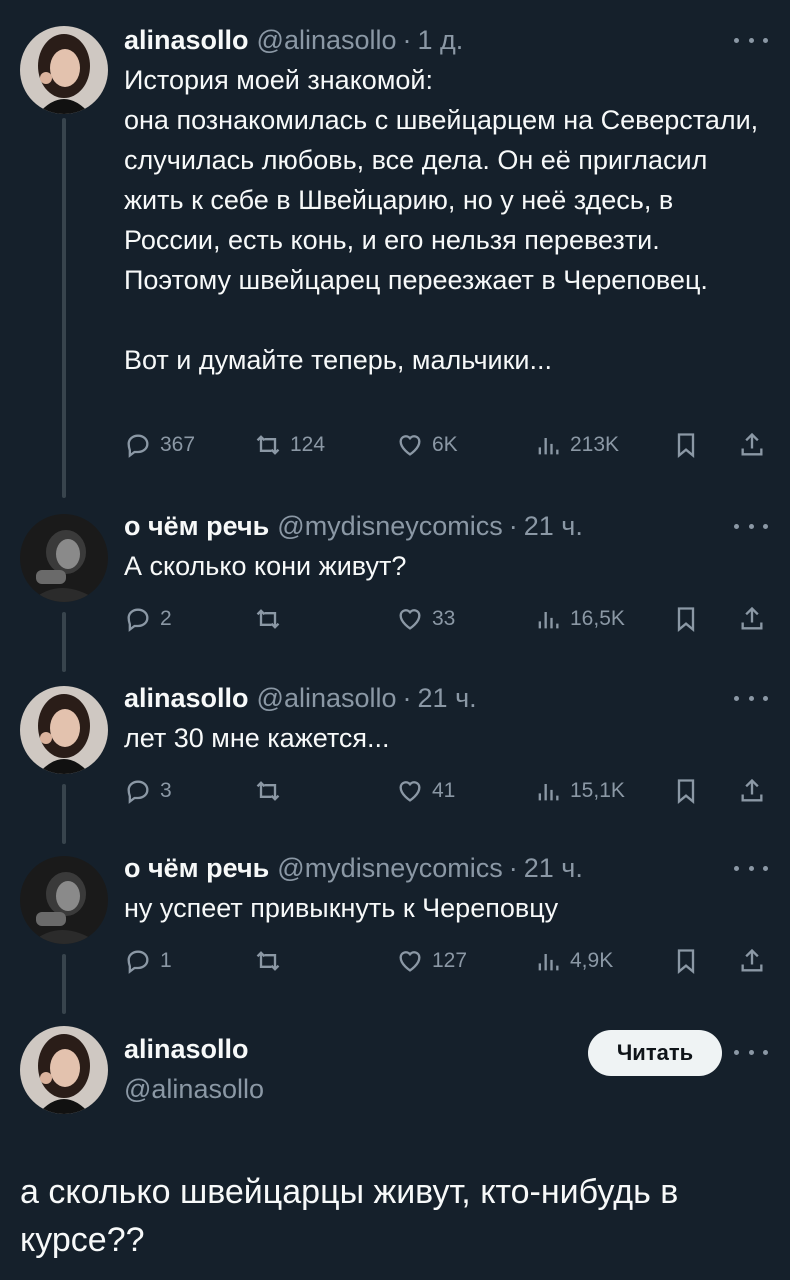 The image size is (790, 1280). I want to click on retweet-count: 124, so click(308, 444).